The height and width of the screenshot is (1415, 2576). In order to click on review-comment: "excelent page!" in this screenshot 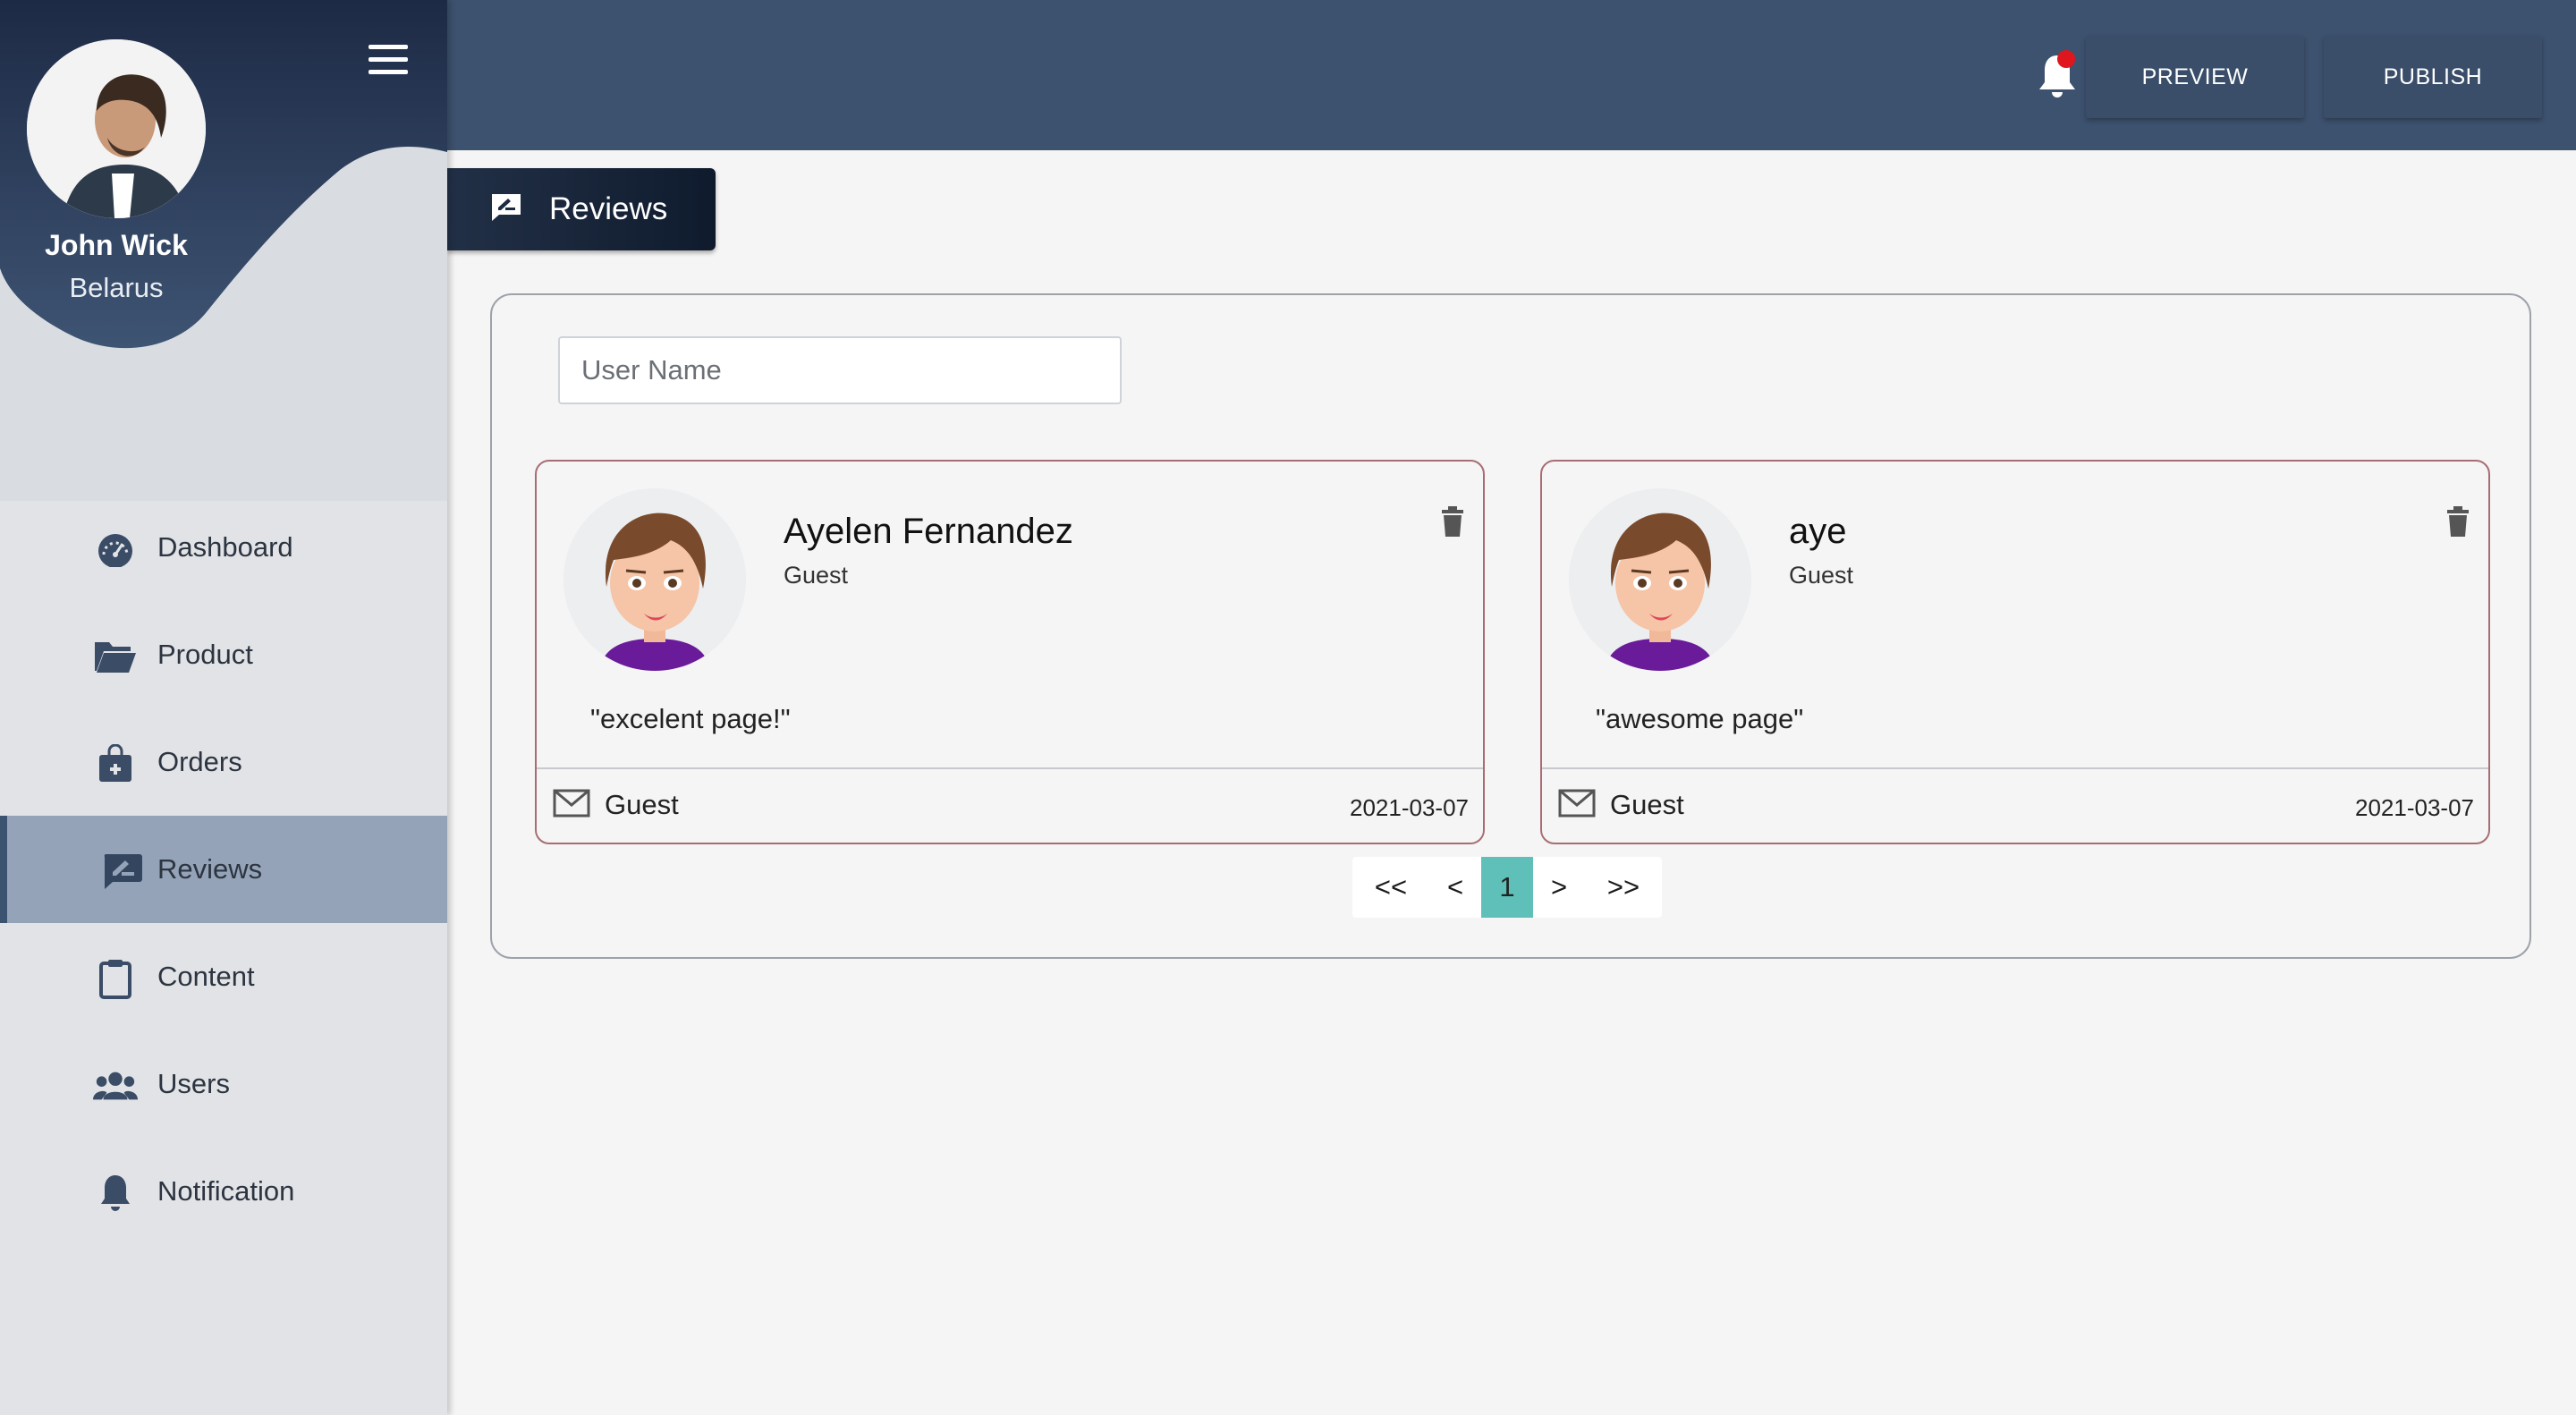, I will do `click(690, 718)`.